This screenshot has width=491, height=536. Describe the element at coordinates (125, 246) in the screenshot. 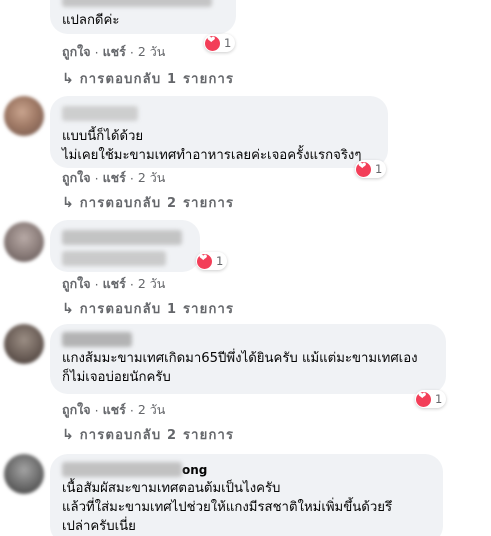

I see `comment-bubble` at that location.